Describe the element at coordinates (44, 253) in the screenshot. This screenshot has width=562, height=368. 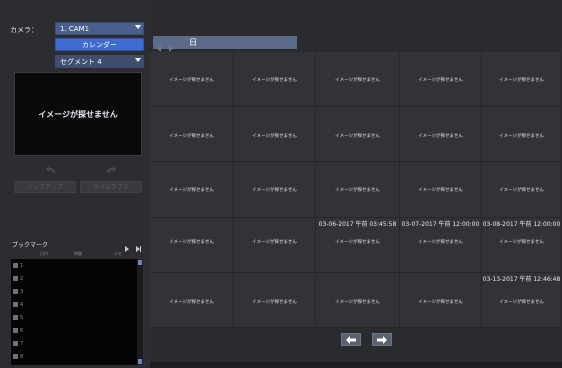
I see `bookmark-header-date: 日付` at that location.